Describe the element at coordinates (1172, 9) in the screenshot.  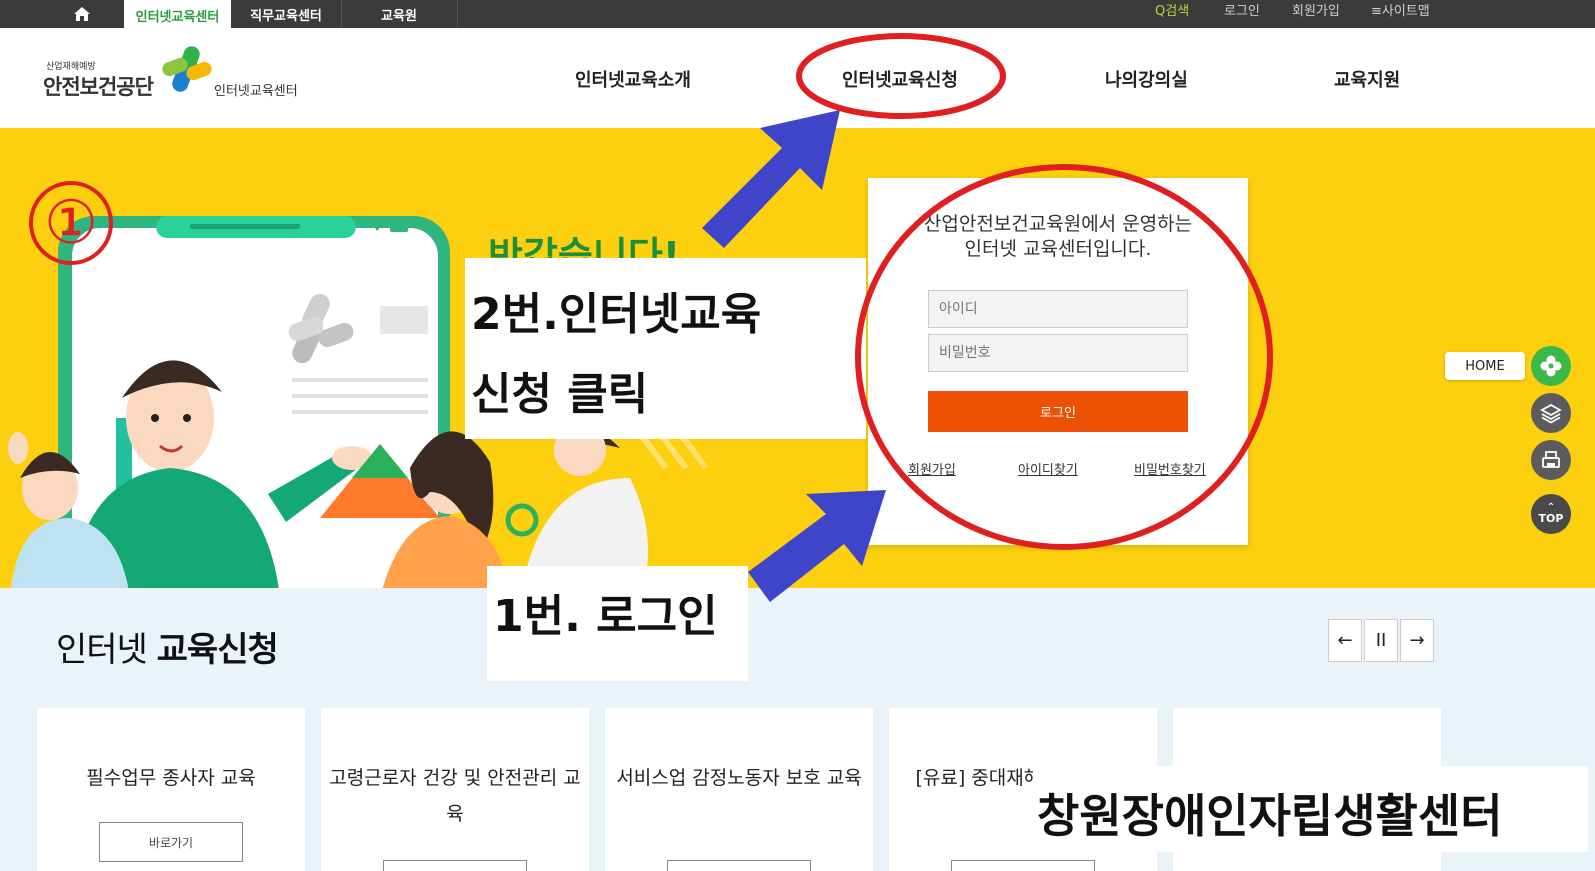
I see `search-link: Q검색` at that location.